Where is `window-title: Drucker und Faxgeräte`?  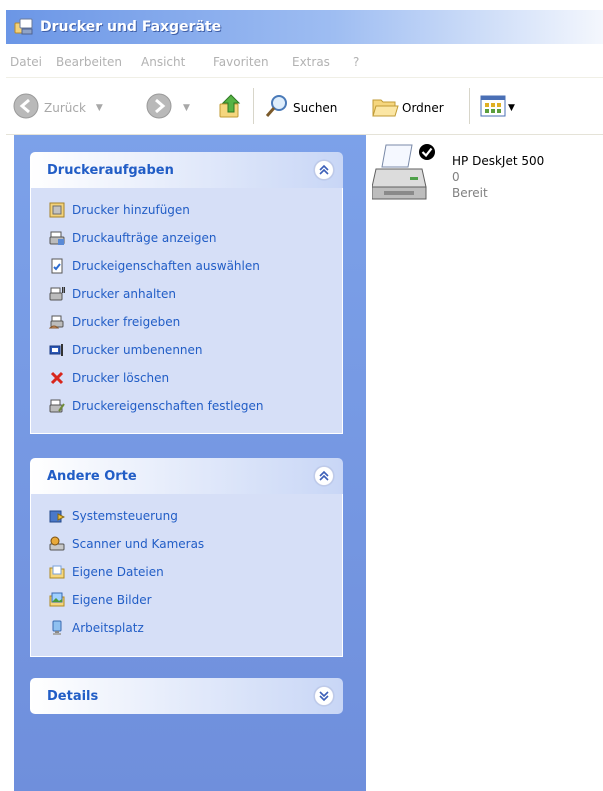 window-title: Drucker und Faxgeräte is located at coordinates (131, 27).